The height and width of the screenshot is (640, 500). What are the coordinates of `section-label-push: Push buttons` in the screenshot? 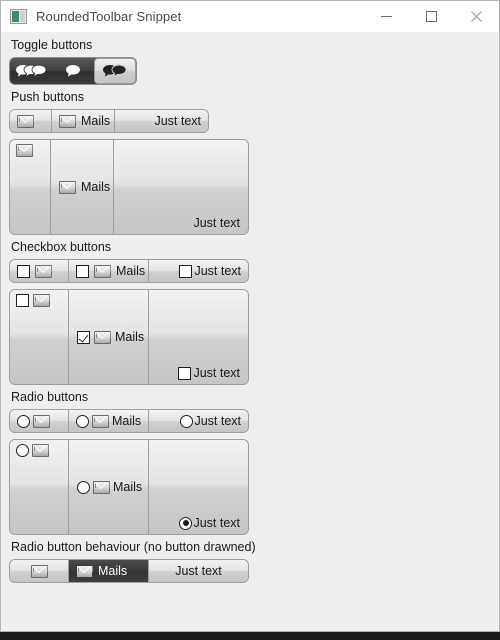 It's located at (47, 97).